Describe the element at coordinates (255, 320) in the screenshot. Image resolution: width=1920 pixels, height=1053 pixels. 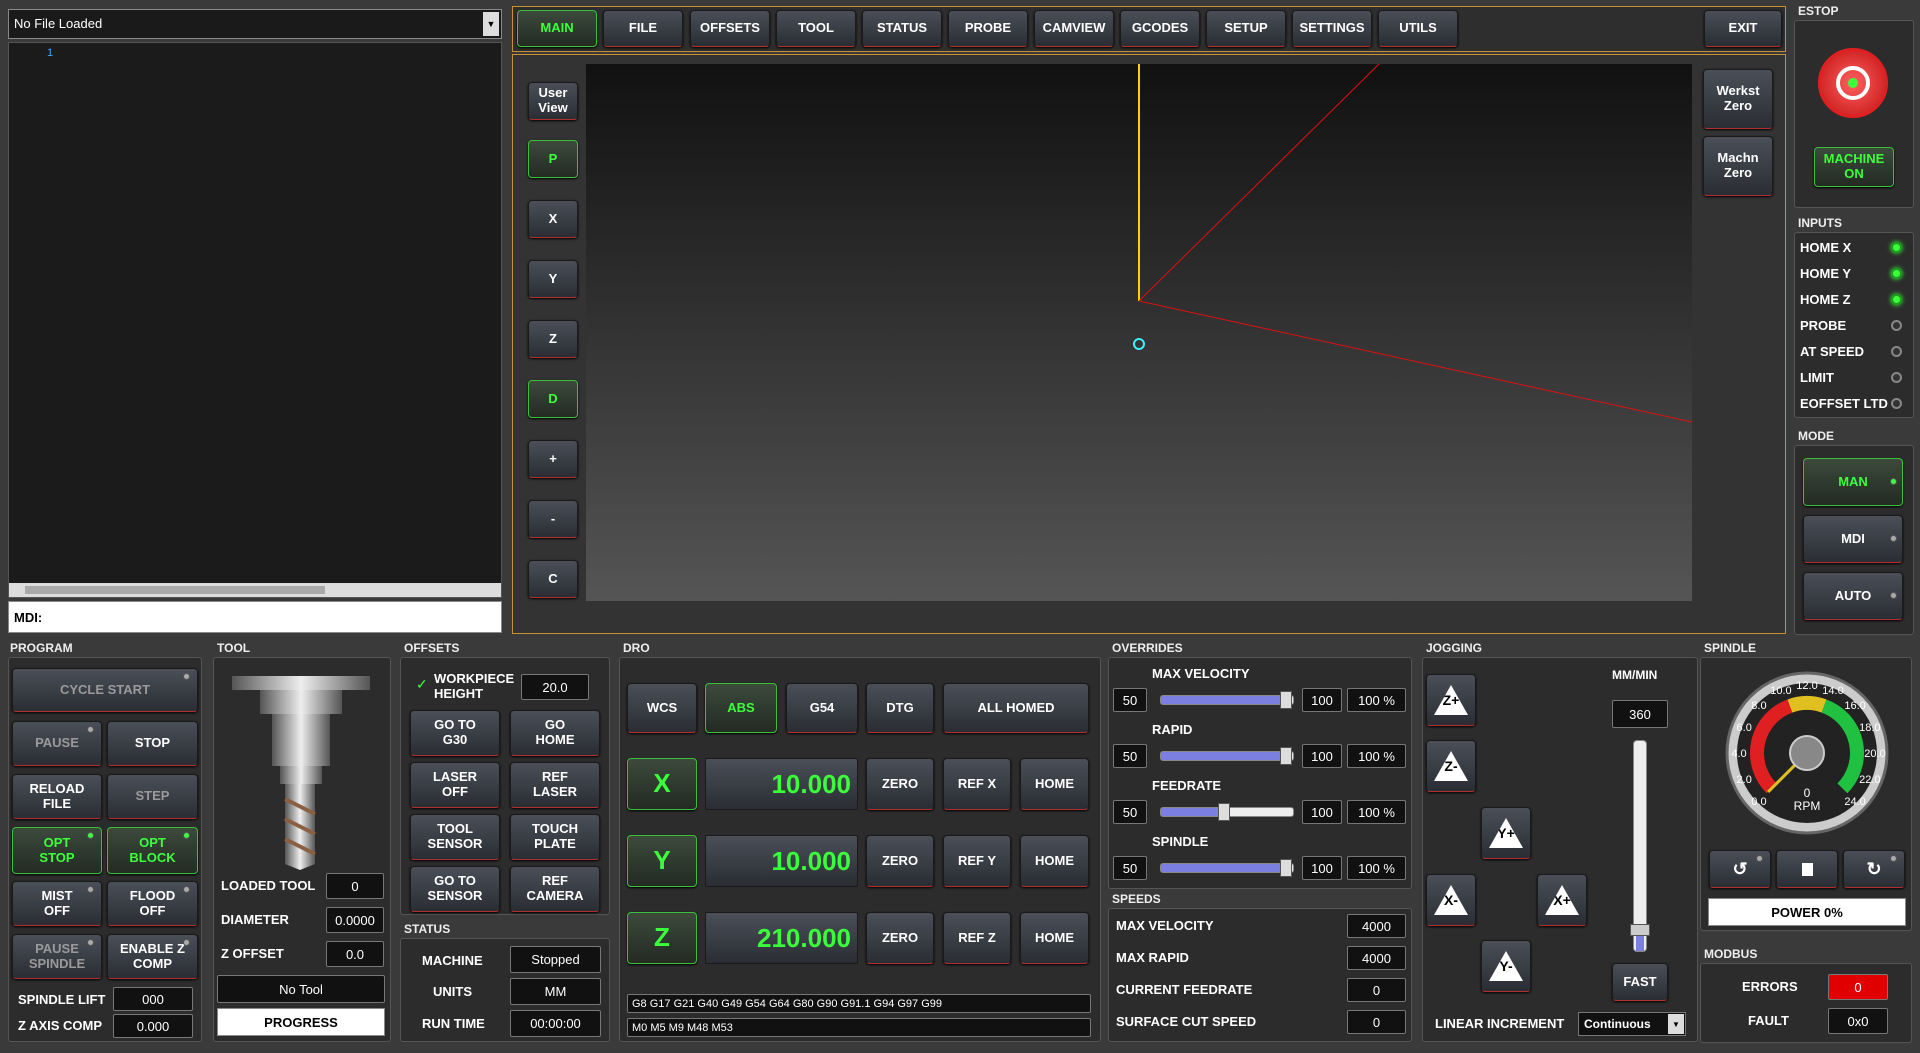
I see `gcode-editor: 1` at that location.